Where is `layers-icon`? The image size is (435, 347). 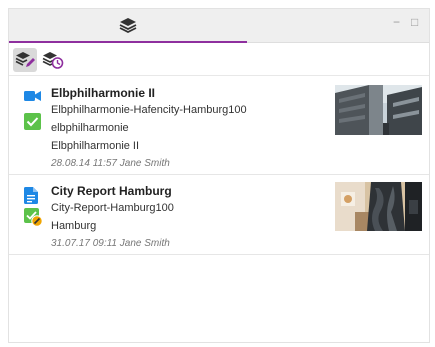 layers-icon is located at coordinates (128, 25).